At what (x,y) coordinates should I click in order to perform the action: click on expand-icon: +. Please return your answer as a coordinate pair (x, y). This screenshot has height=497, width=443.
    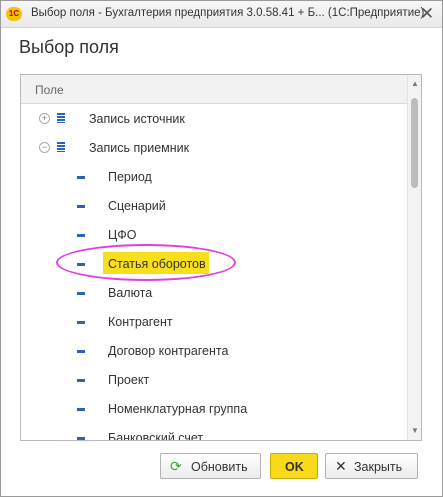
    Looking at the image, I should click on (44, 118).